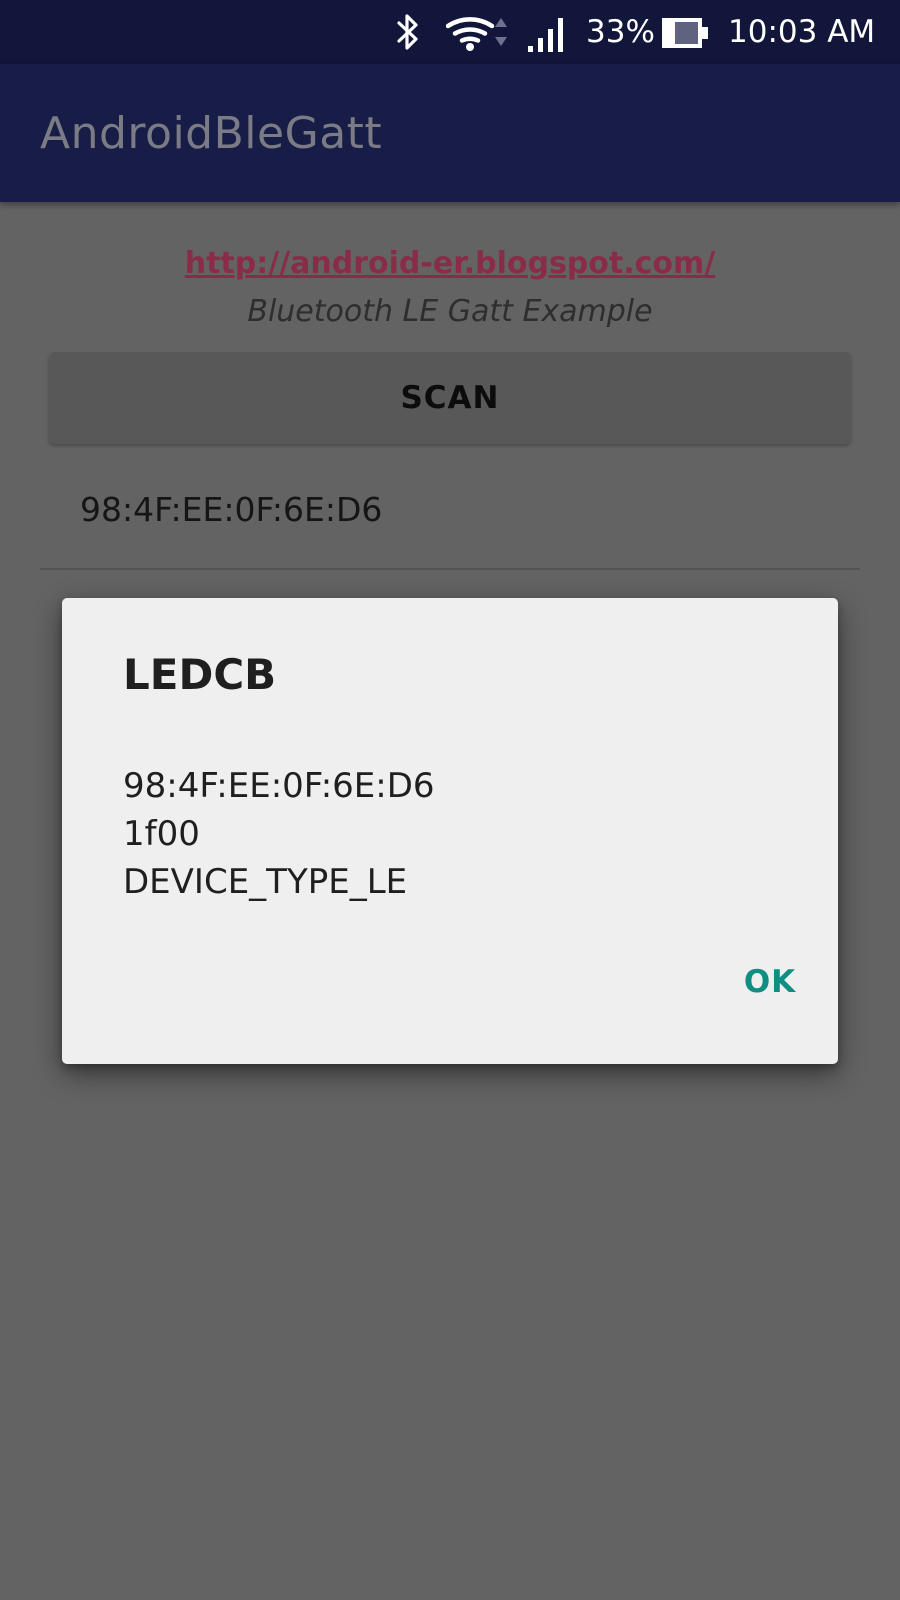 The image size is (900, 1600). Describe the element at coordinates (476, 34) in the screenshot. I see `wifi-icon` at that location.